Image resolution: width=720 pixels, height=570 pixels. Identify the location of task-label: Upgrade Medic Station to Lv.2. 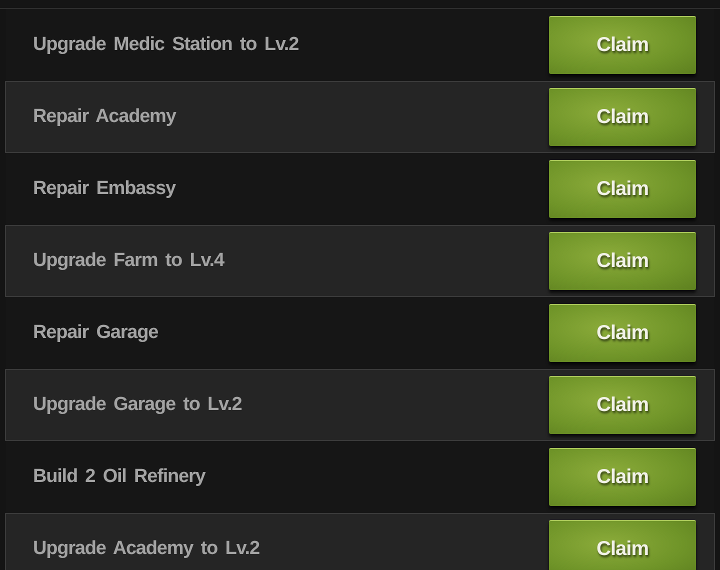
(166, 45).